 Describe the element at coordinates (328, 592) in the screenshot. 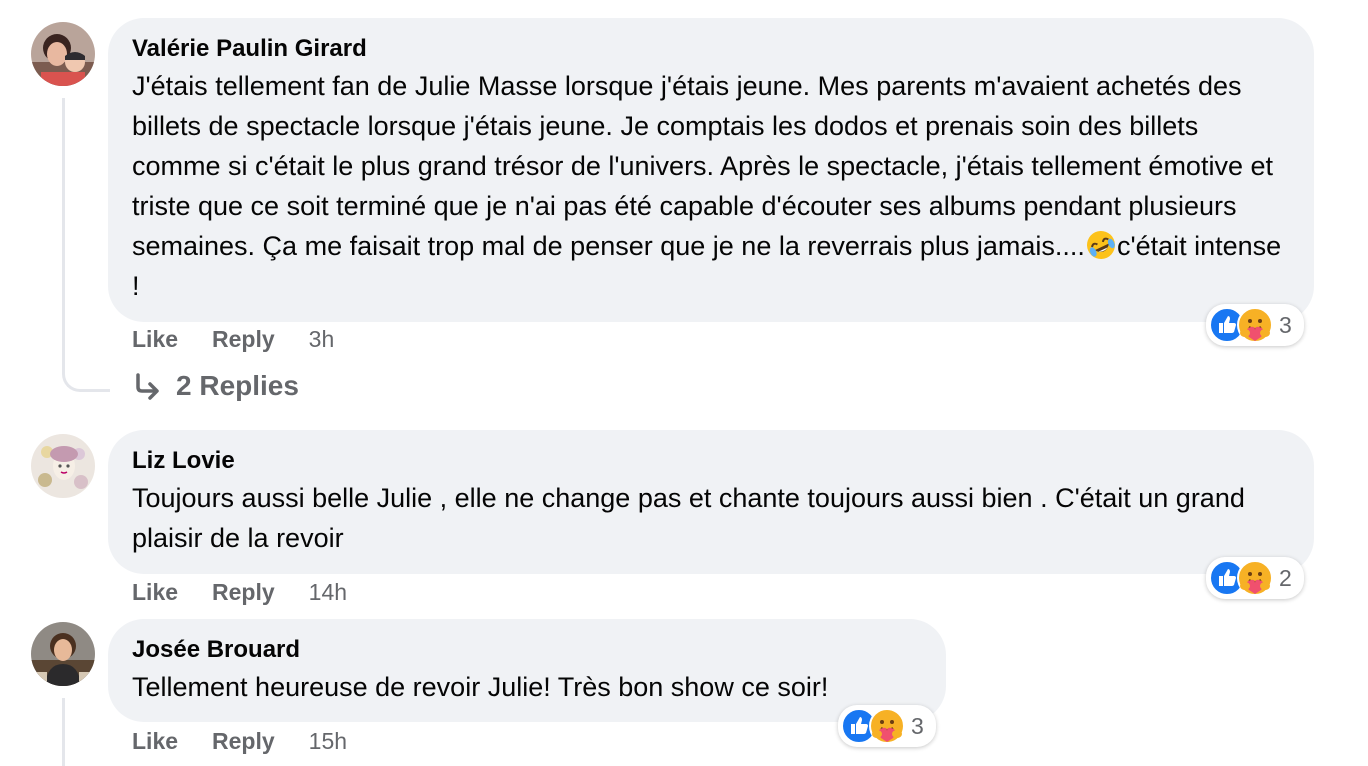

I see `comment-timestamp: 14h` at that location.